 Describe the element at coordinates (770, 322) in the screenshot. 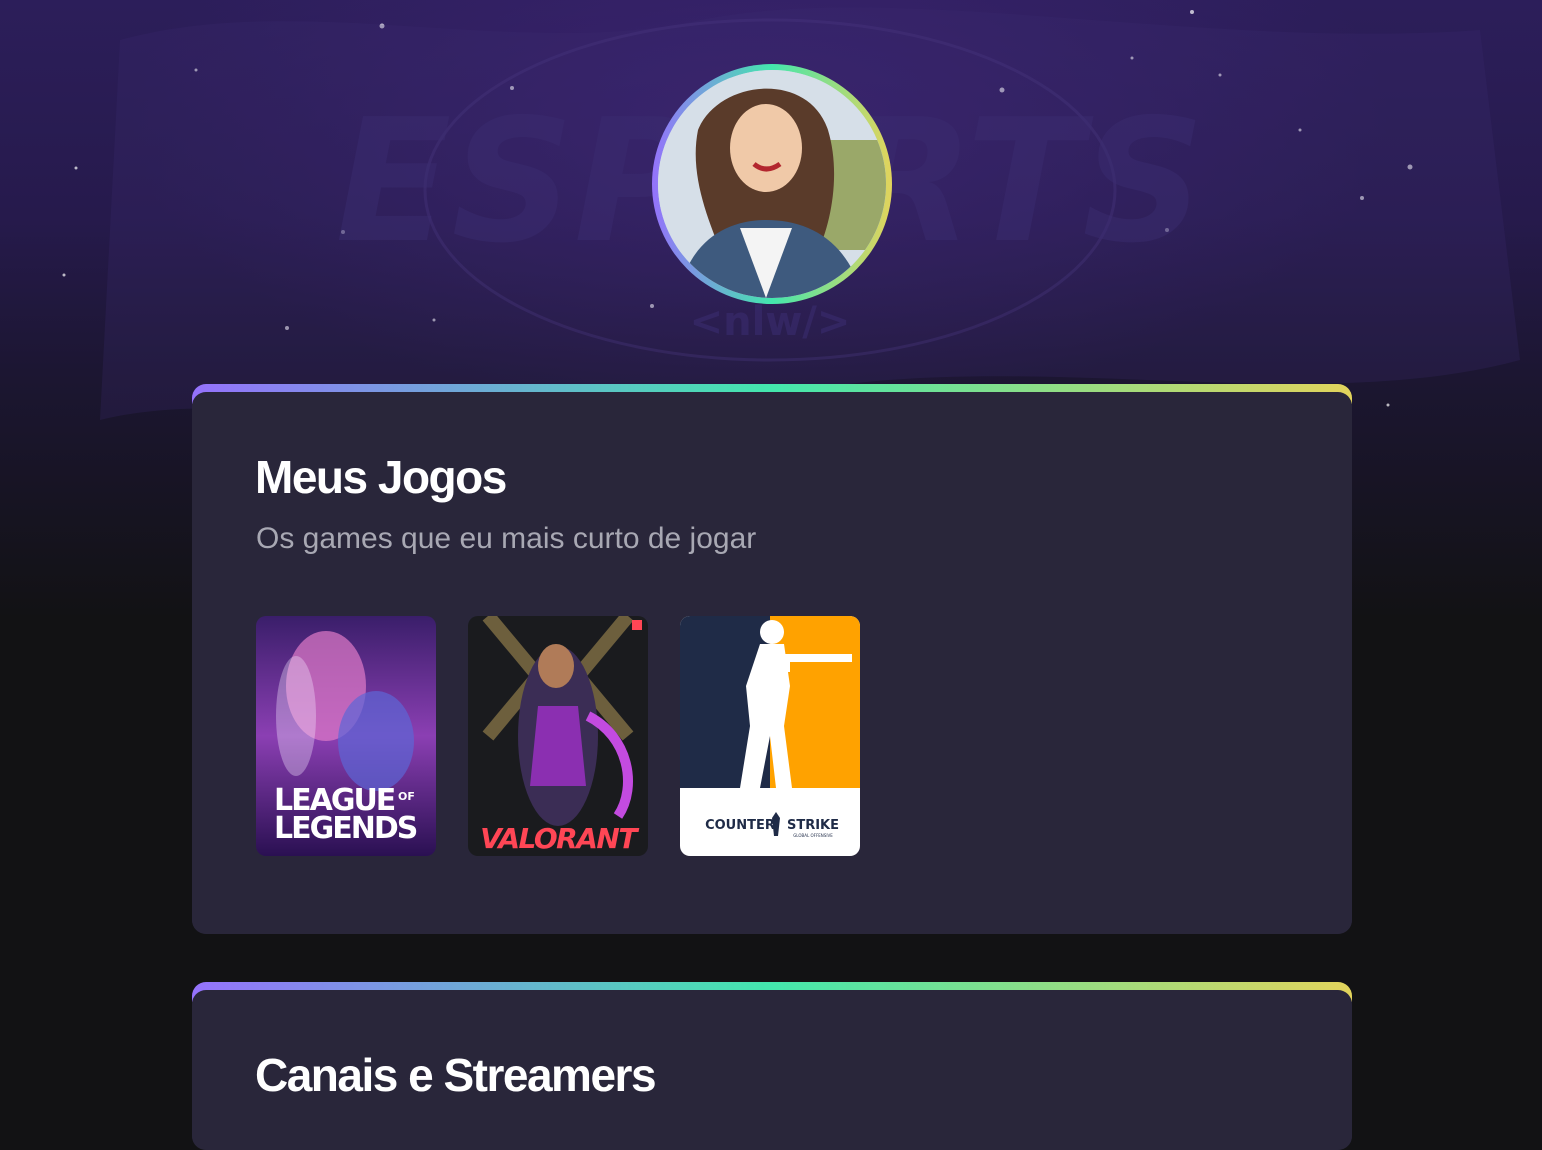

I see `svg-text: <nlw/>` at that location.